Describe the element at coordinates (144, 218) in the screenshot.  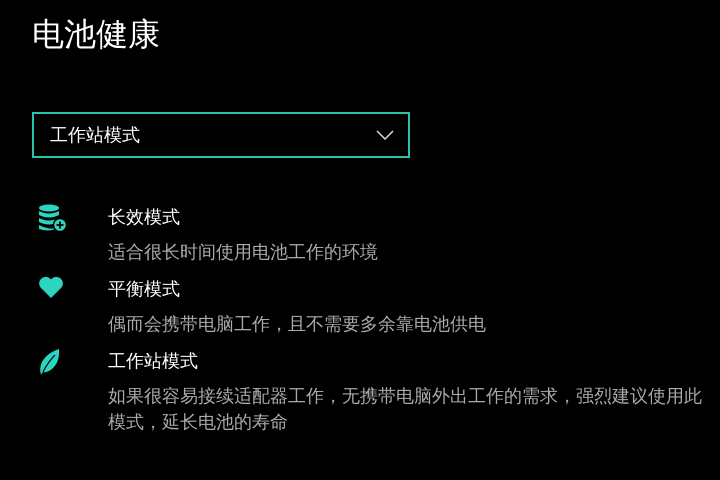
I see `mode-title: 长效模式` at that location.